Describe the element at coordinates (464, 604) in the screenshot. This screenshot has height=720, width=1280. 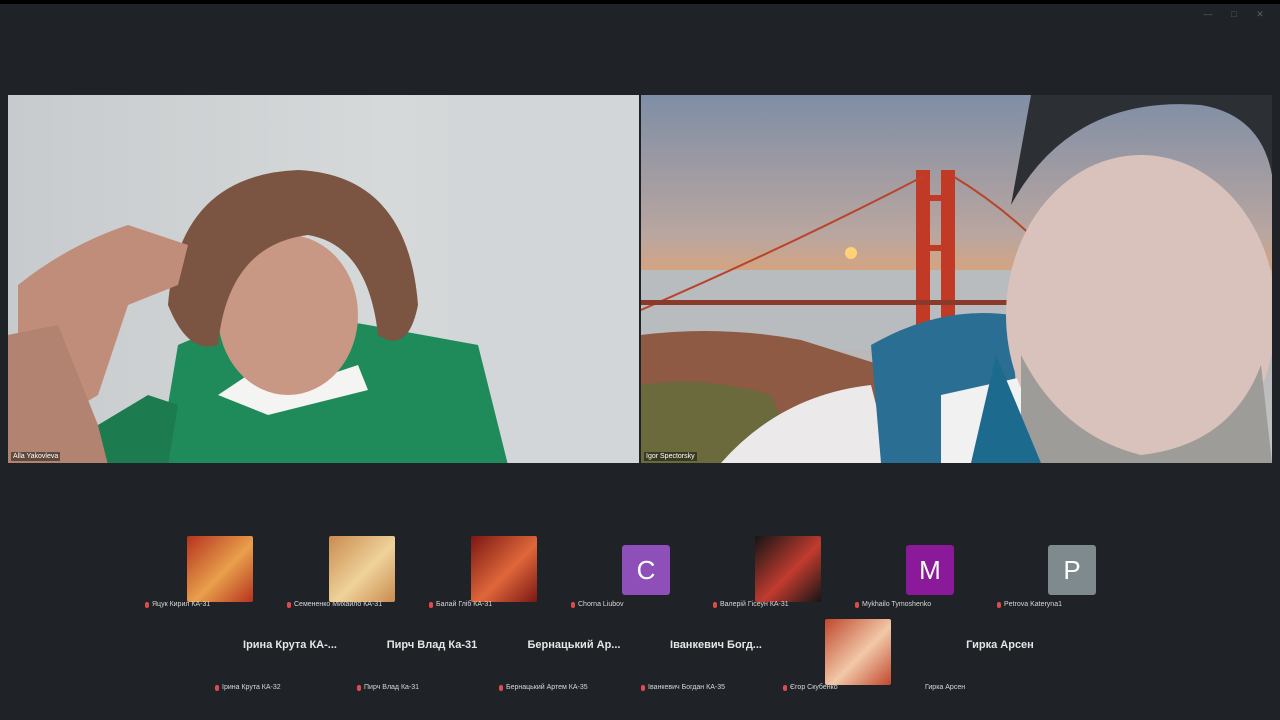
I see `participant-name-text: Балай Гліб КА-31` at that location.